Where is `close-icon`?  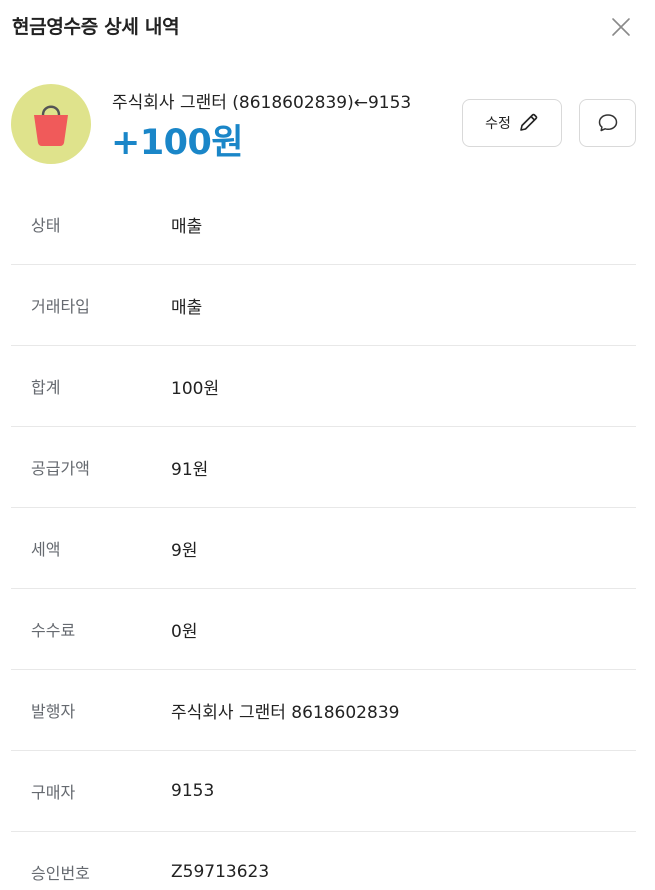 close-icon is located at coordinates (621, 27).